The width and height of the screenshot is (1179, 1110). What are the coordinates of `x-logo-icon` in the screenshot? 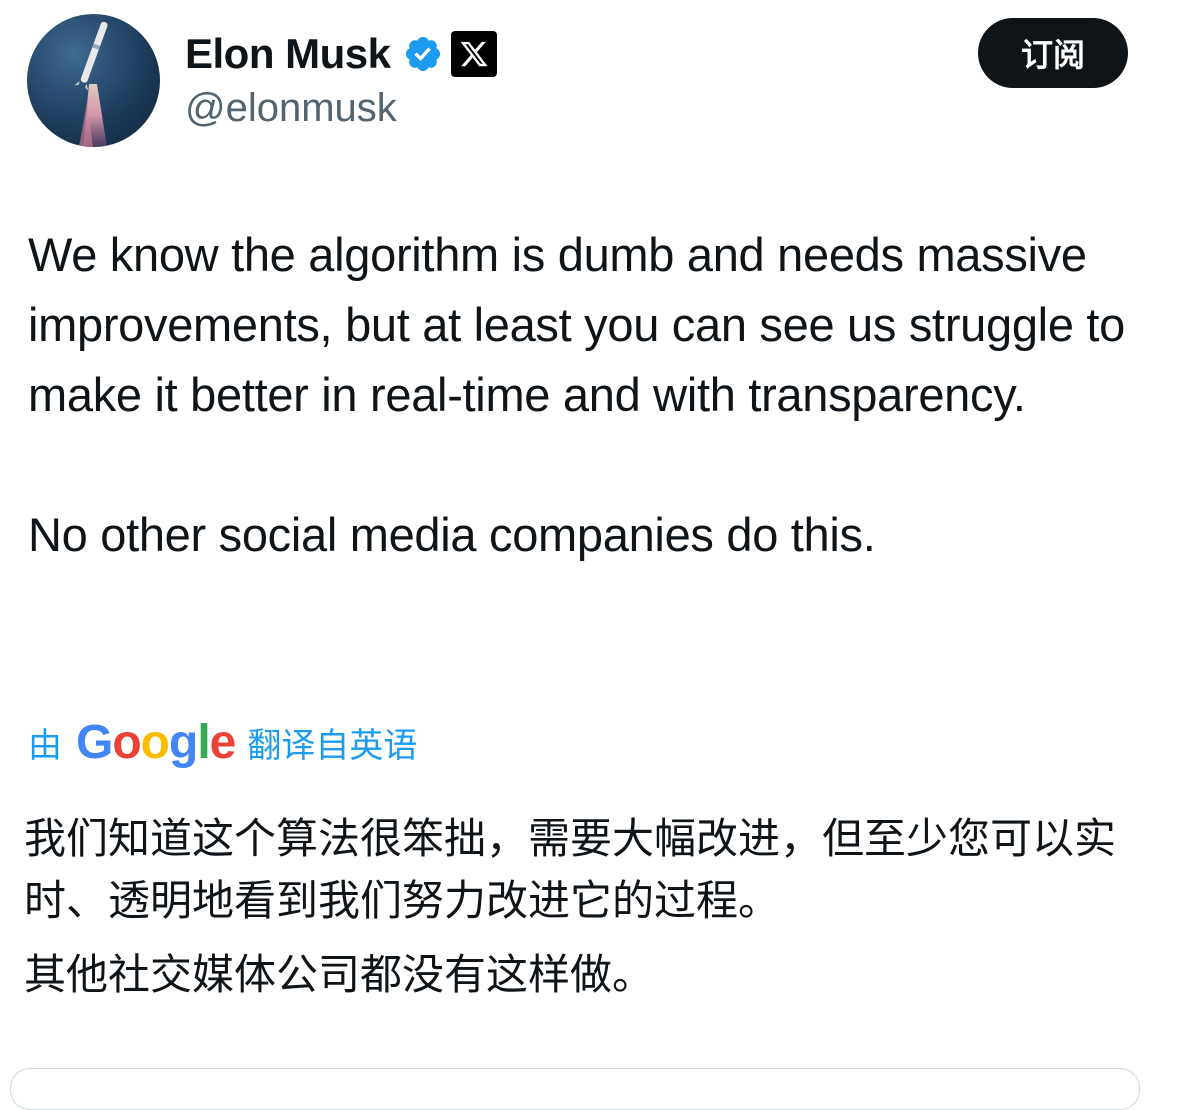 It's located at (473, 54).